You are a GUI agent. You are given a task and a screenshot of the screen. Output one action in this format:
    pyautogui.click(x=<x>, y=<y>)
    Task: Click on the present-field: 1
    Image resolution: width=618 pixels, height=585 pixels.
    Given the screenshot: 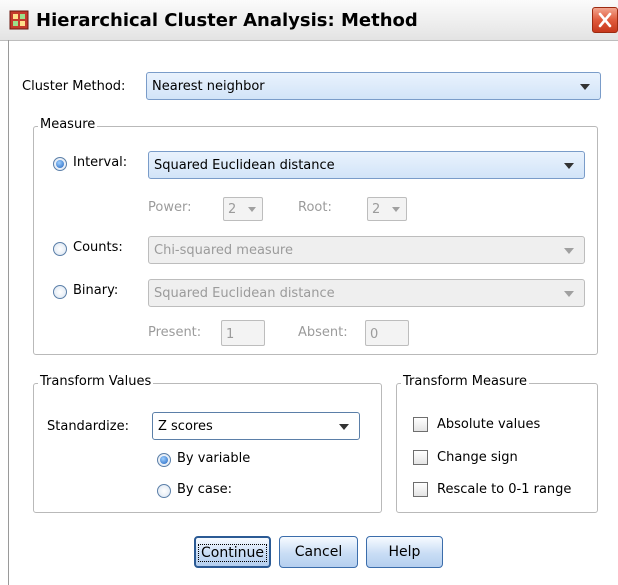 What is the action you would take?
    pyautogui.click(x=243, y=333)
    